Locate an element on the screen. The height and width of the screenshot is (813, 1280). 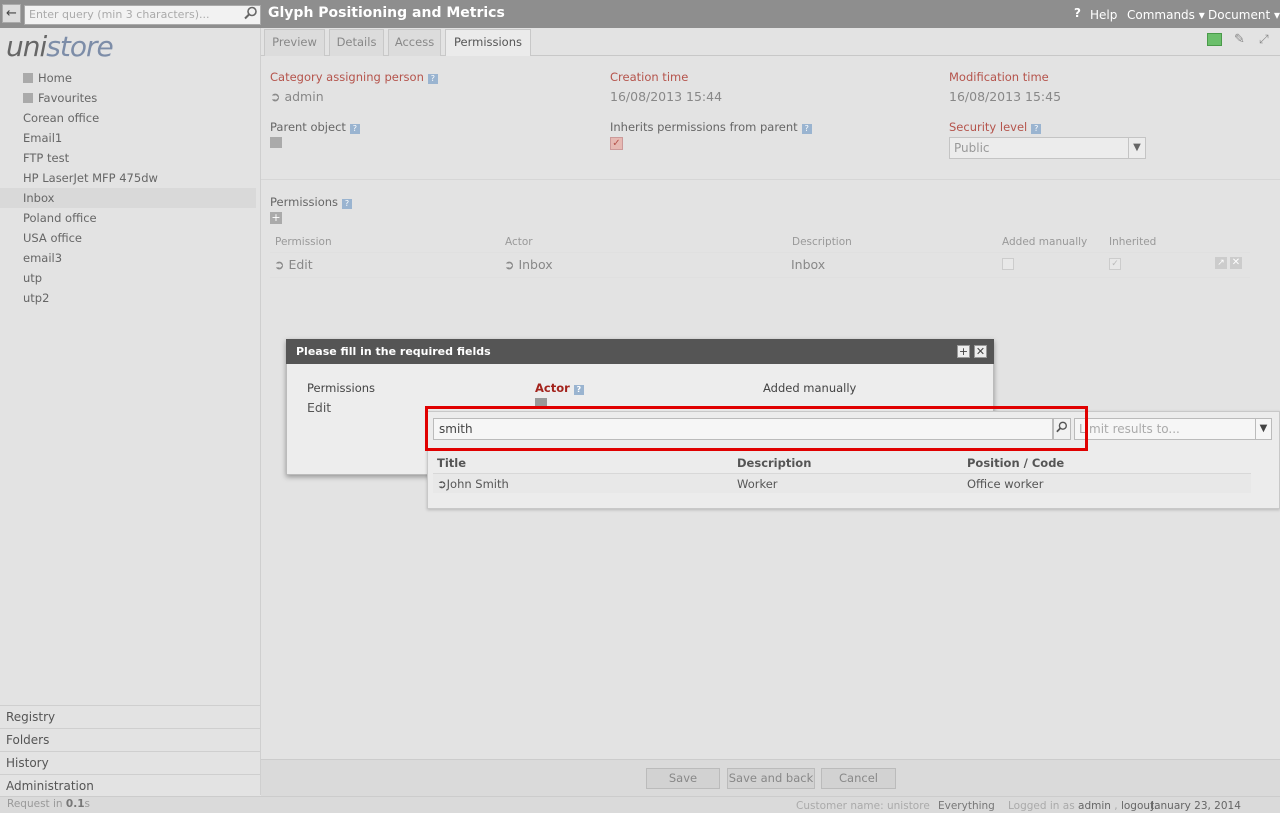
inherits-permissions-label: Inherits permissions from parent? is located at coordinates (711, 127).